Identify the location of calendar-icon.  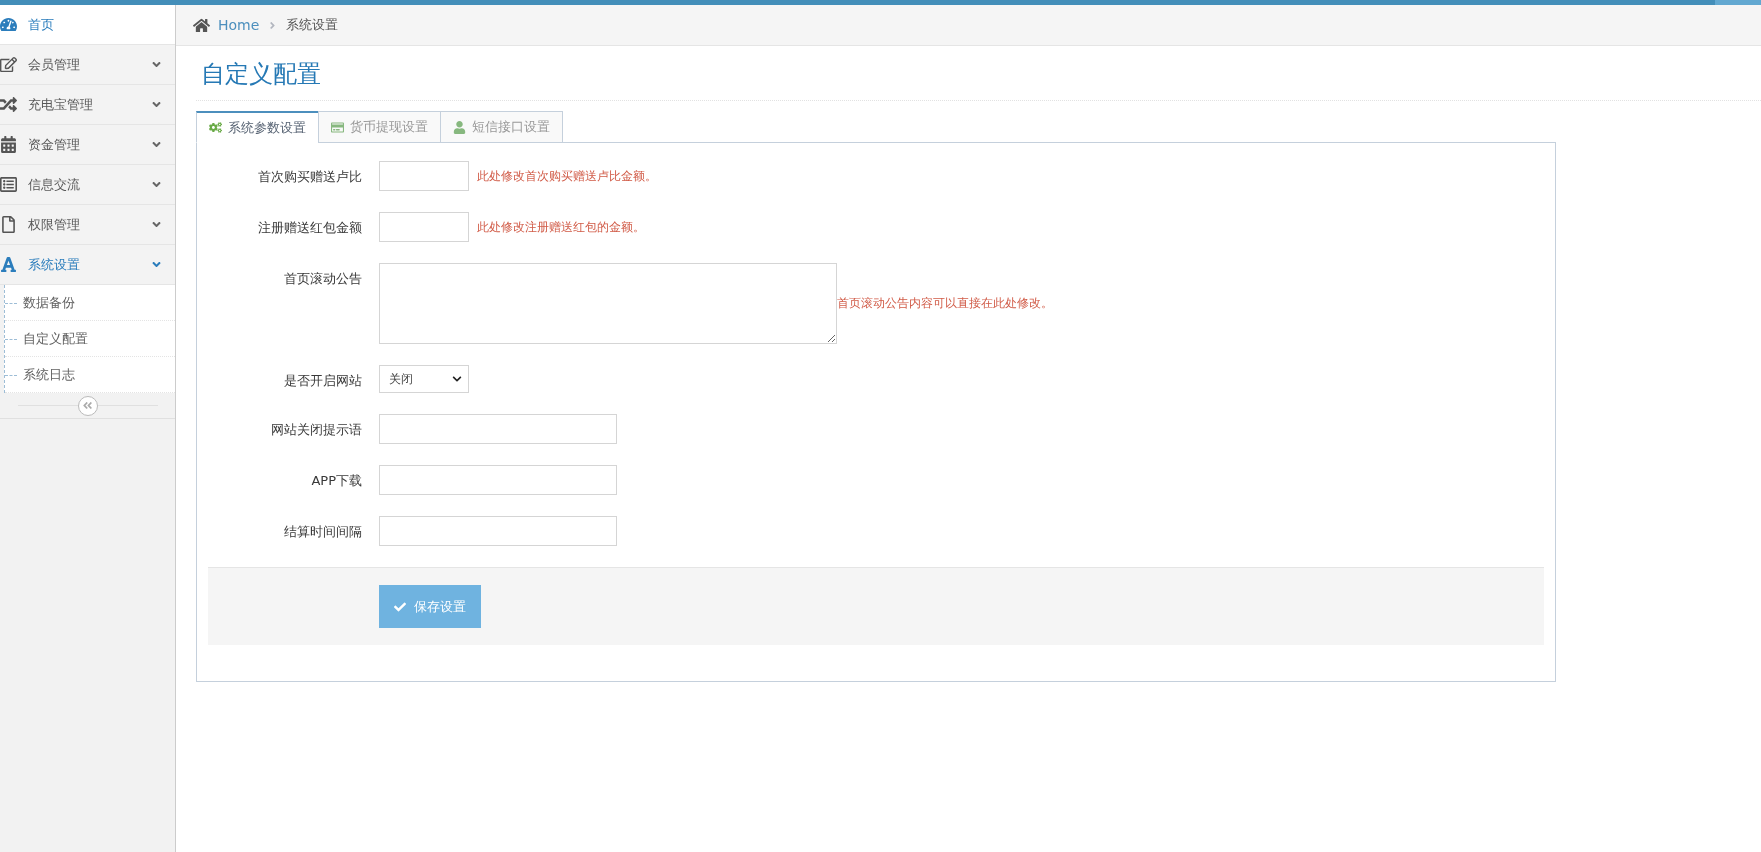
(8, 144).